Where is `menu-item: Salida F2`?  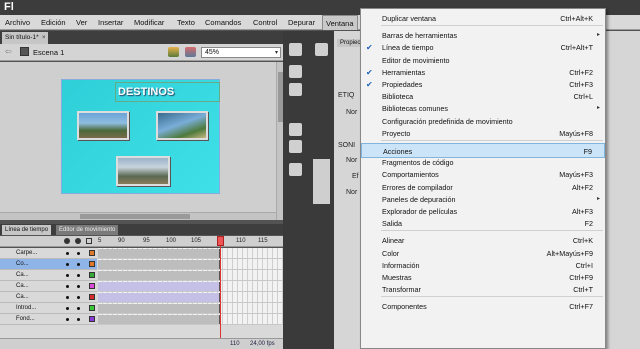
menu-item: Salida F2 is located at coordinates (483, 223).